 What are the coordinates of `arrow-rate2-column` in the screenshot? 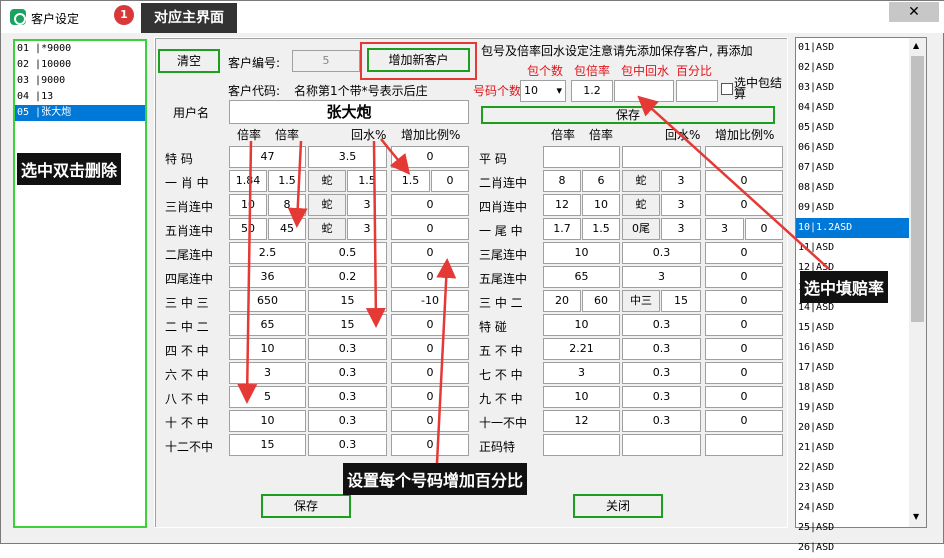 It's located at (297, 184).